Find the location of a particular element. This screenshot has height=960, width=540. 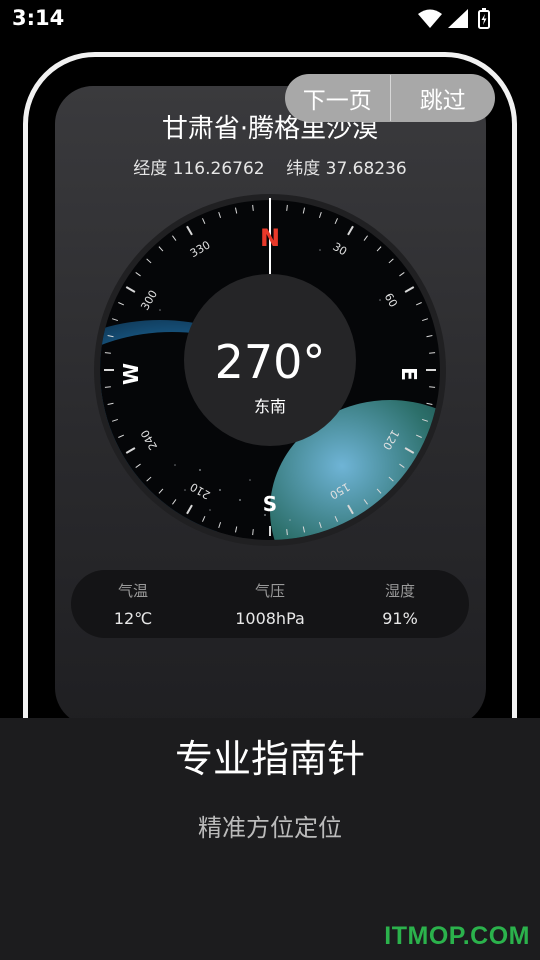

cardinal-s: S is located at coordinates (270, 504).